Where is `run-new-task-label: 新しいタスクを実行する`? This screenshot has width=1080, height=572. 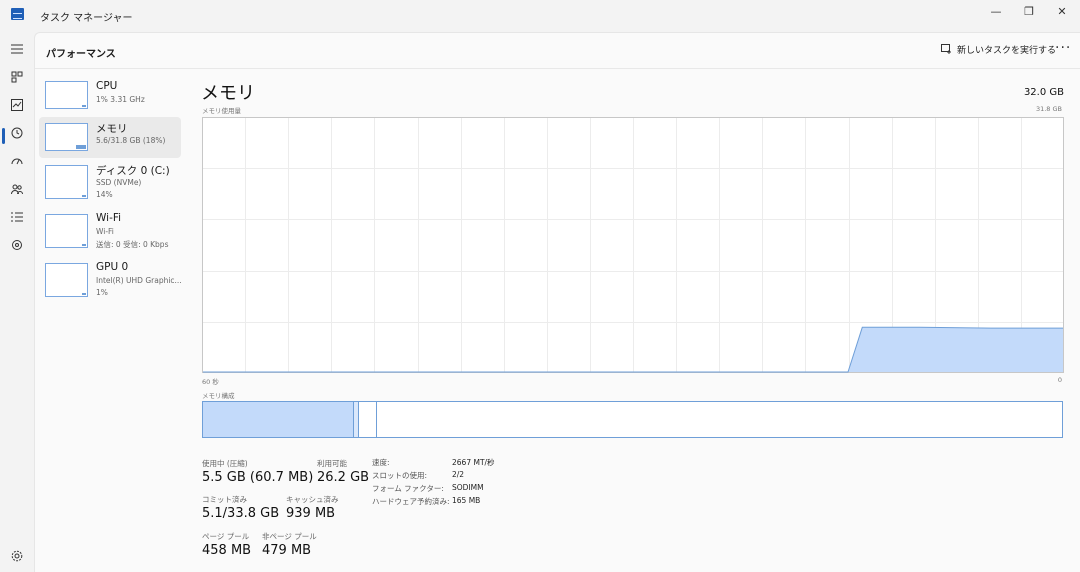
run-new-task-label: 新しいタスクを実行する is located at coordinates (1007, 51).